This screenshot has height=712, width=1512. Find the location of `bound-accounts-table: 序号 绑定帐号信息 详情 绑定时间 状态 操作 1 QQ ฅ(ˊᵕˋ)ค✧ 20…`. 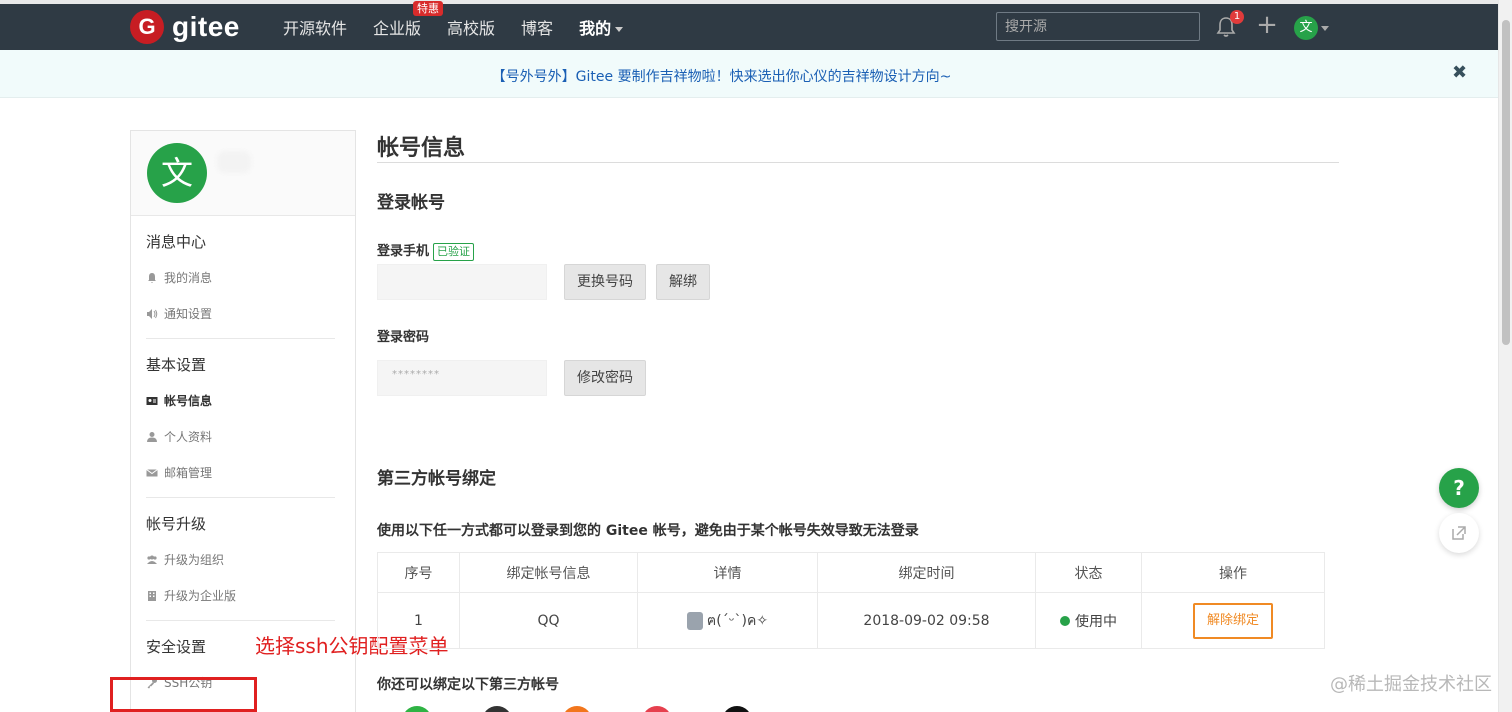

bound-accounts-table: 序号 绑定帐号信息 详情 绑定时间 状态 操作 1 QQ ฅ(ˊᵕˋ)ค✧ 20… is located at coordinates (851, 600).